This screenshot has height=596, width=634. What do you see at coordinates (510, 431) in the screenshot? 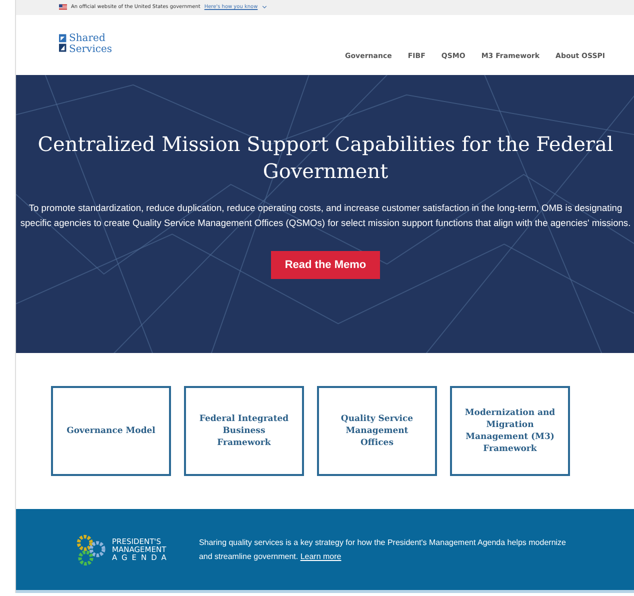
I see `card-link: Modernization and Migration Management (M3) Framework` at bounding box center [510, 431].